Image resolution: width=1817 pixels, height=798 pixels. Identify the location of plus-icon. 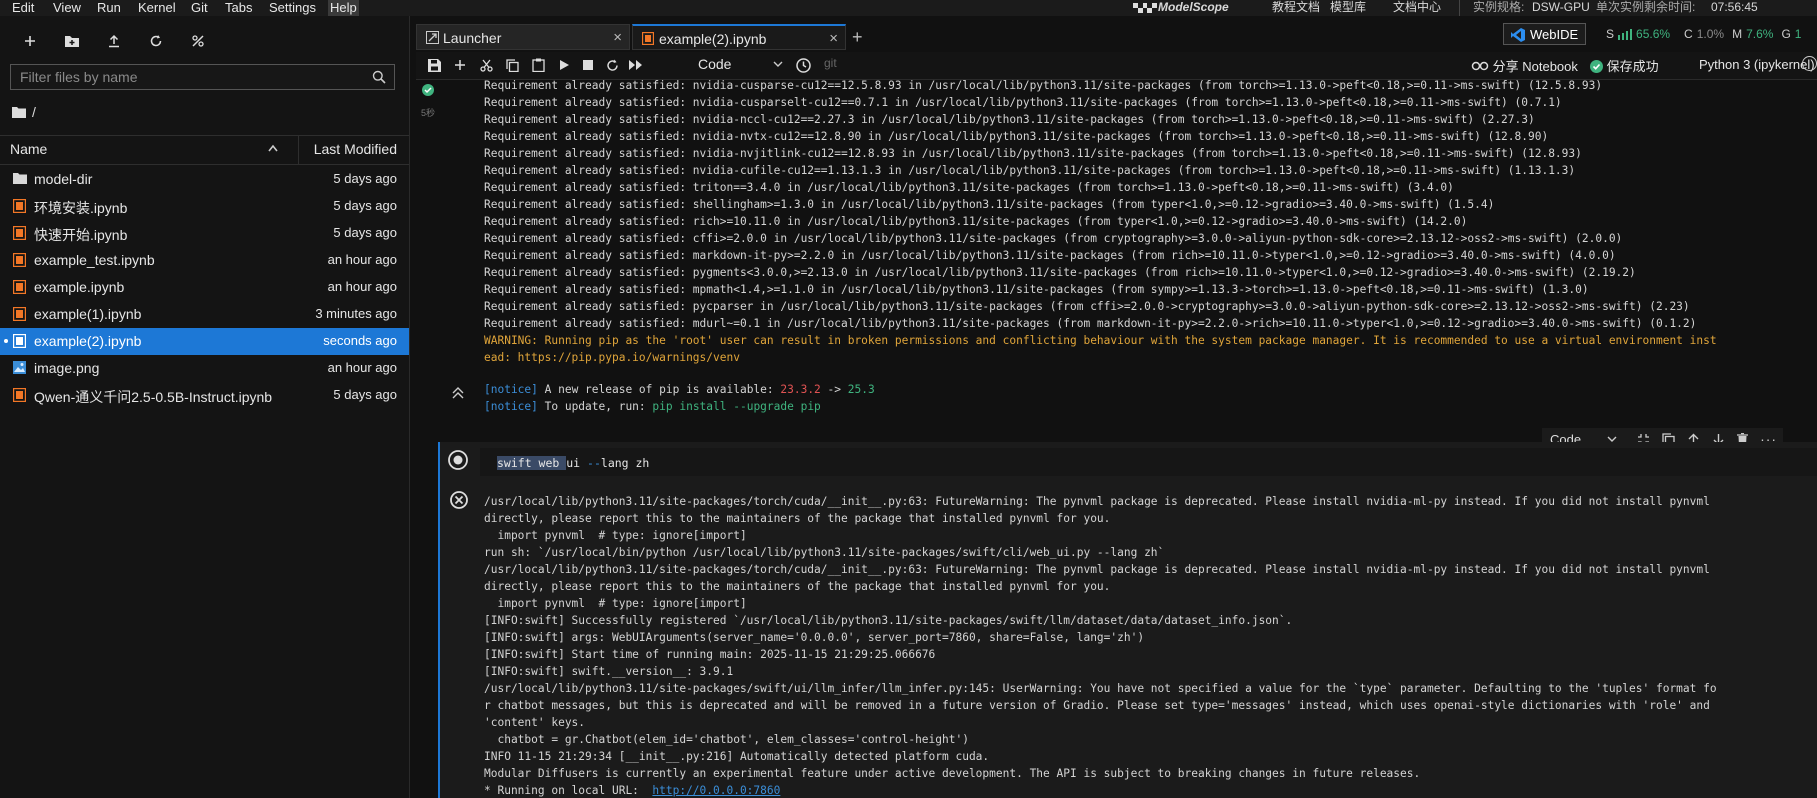
(460, 65).